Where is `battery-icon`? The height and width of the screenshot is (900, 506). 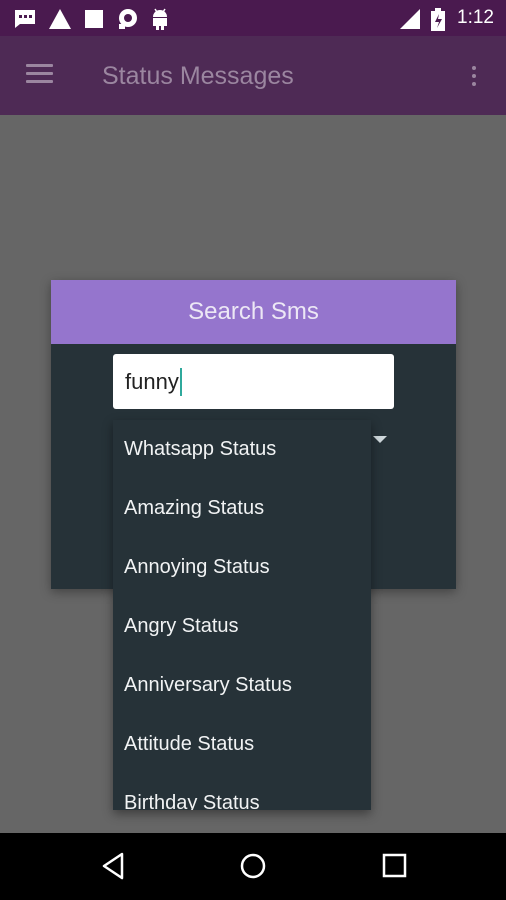 battery-icon is located at coordinates (438, 19).